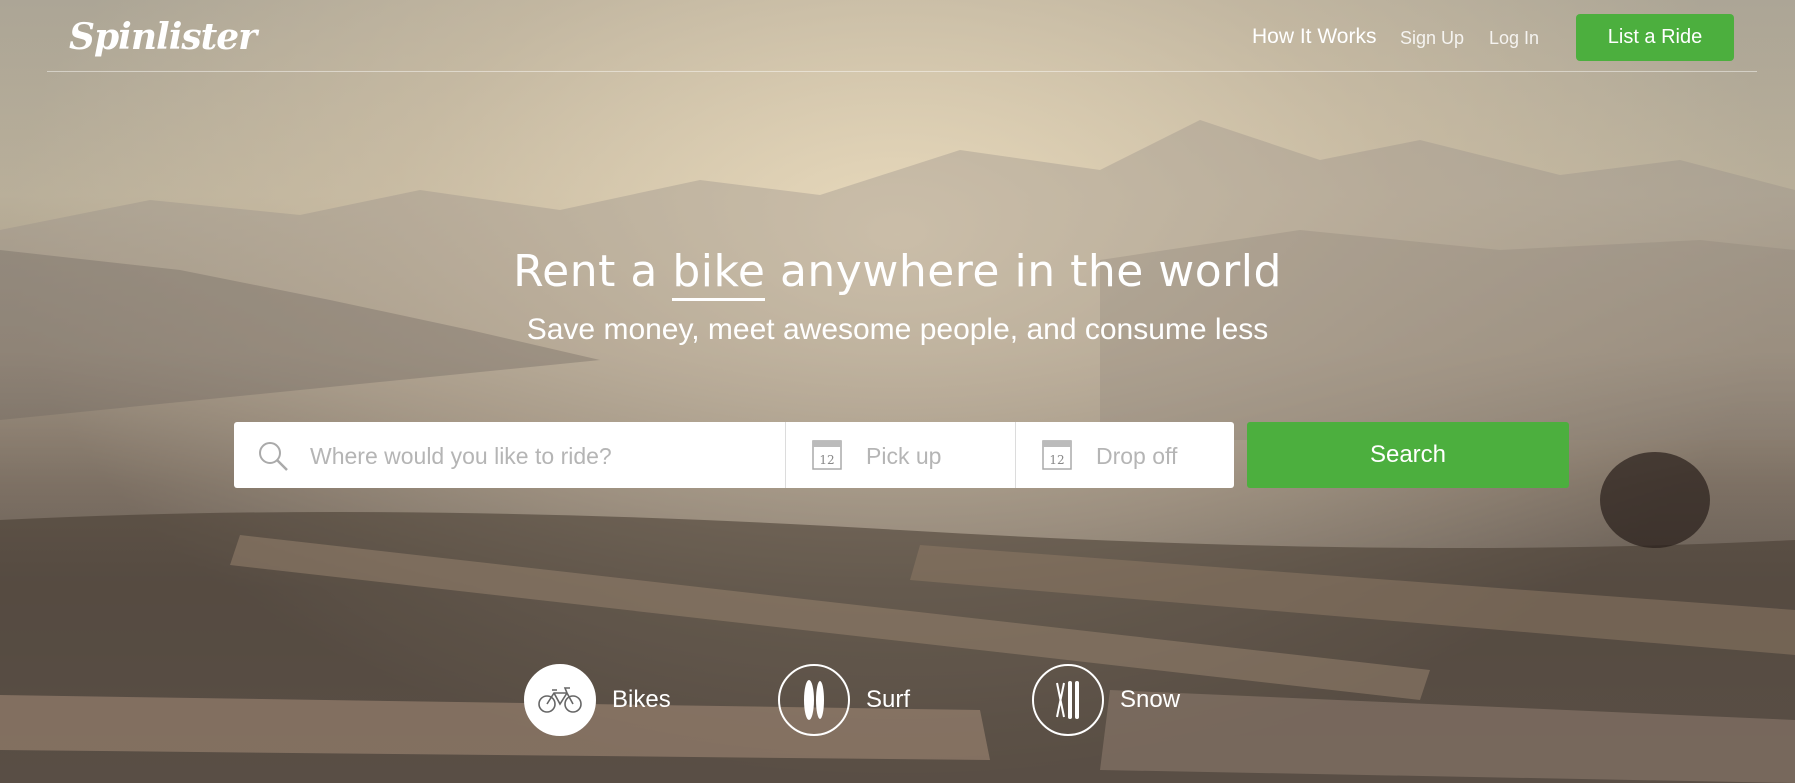  I want to click on pickup-date-input, so click(936, 456).